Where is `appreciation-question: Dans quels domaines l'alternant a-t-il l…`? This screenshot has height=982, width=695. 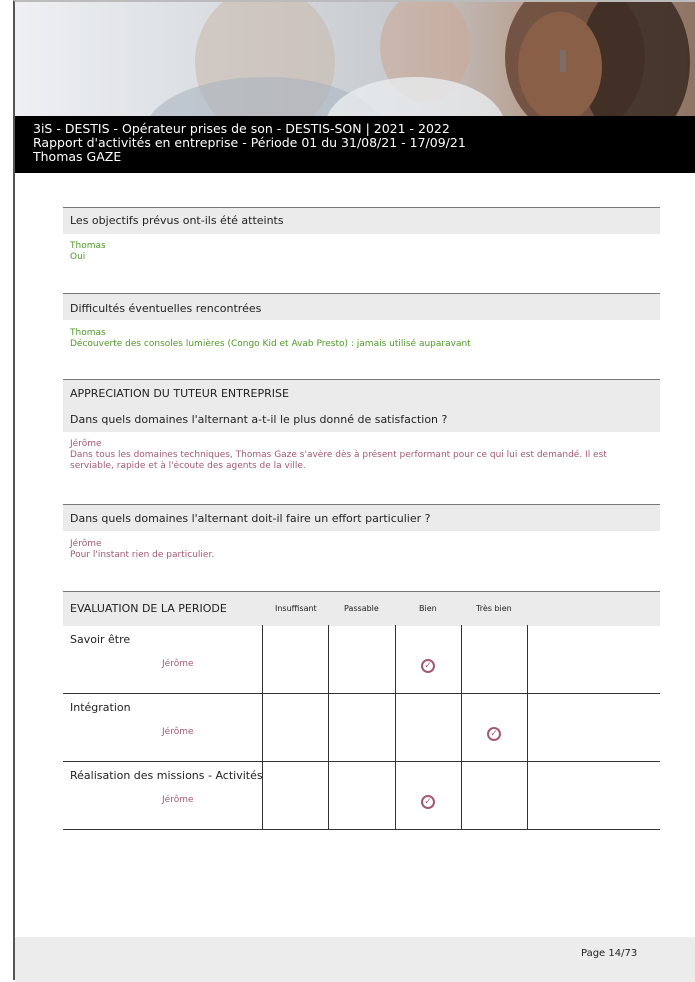 appreciation-question: Dans quels domaines l'alternant a-t-il l… is located at coordinates (259, 419).